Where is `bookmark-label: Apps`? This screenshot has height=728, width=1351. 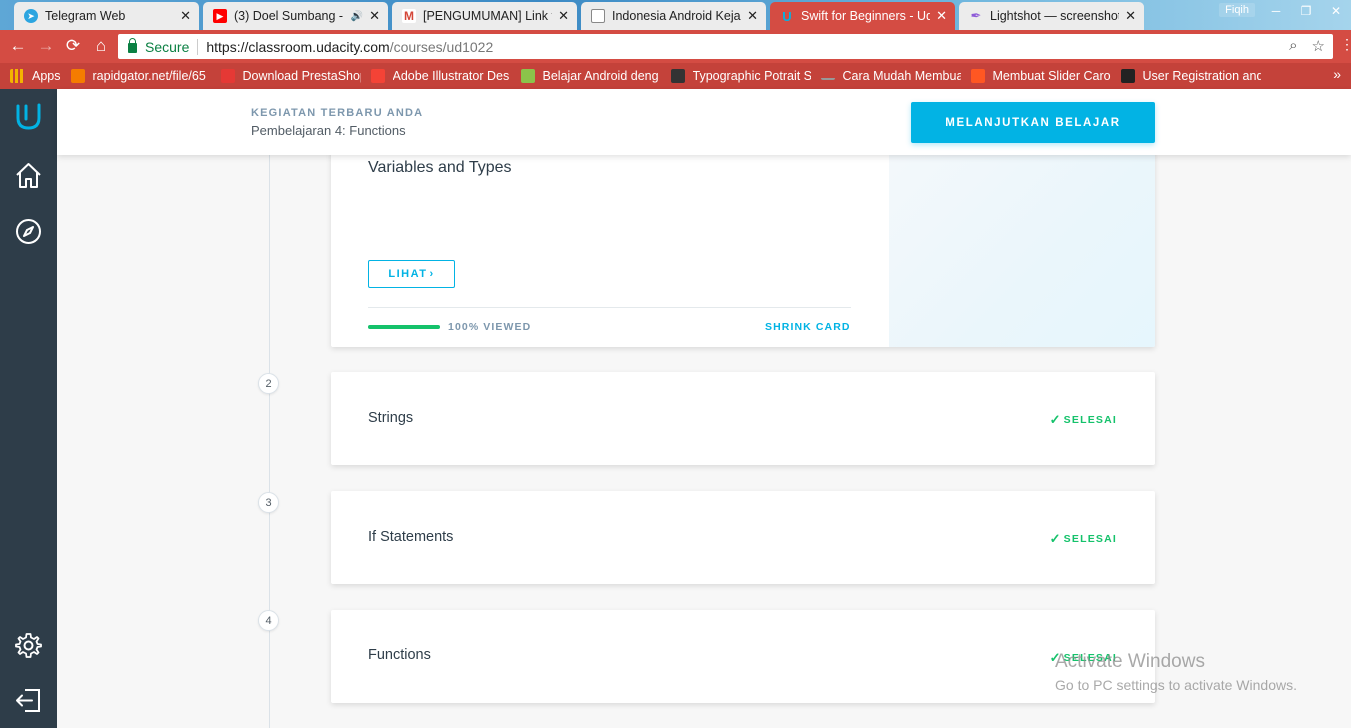
bookmark-label: Apps is located at coordinates (46, 76).